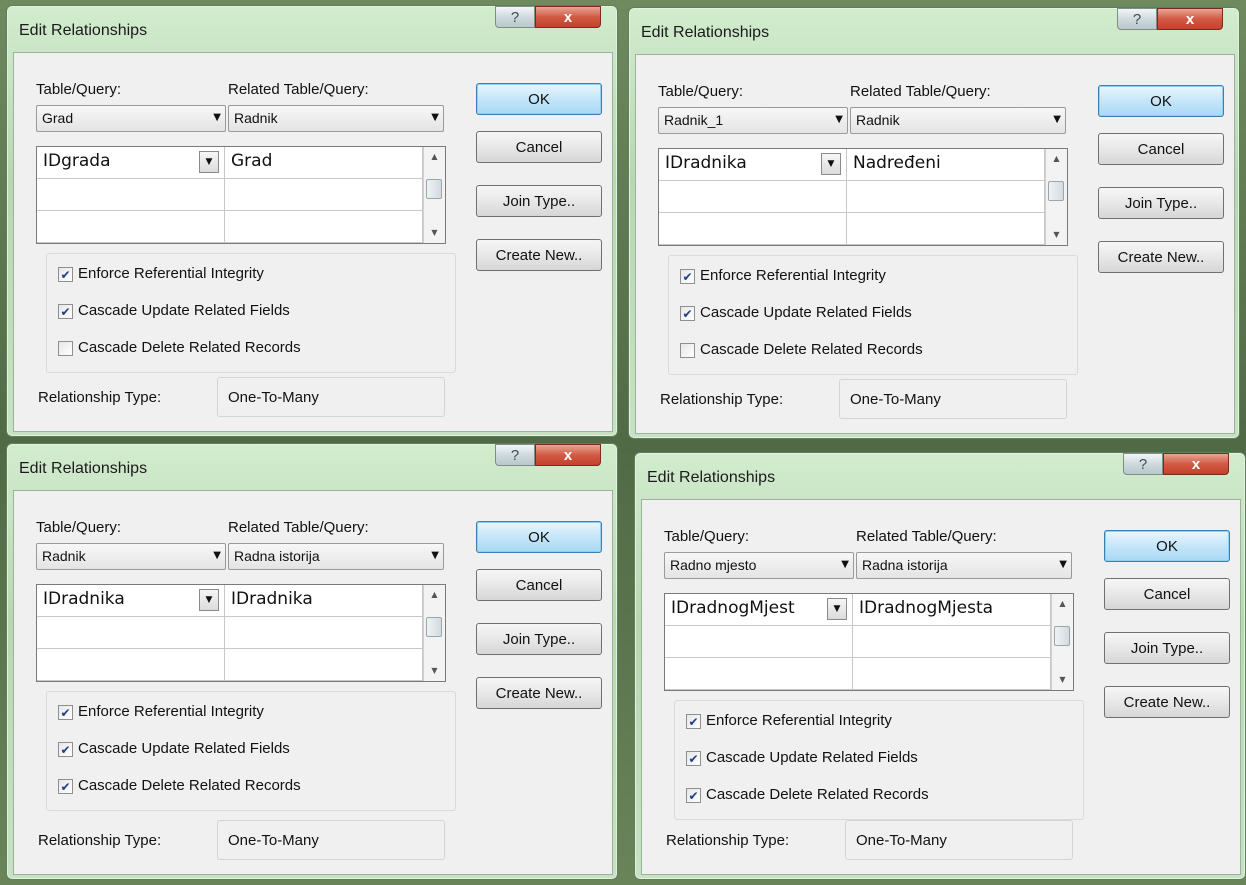 The height and width of the screenshot is (885, 1246). Describe the element at coordinates (324, 163) in the screenshot. I see `grid-cell: Grad` at that location.